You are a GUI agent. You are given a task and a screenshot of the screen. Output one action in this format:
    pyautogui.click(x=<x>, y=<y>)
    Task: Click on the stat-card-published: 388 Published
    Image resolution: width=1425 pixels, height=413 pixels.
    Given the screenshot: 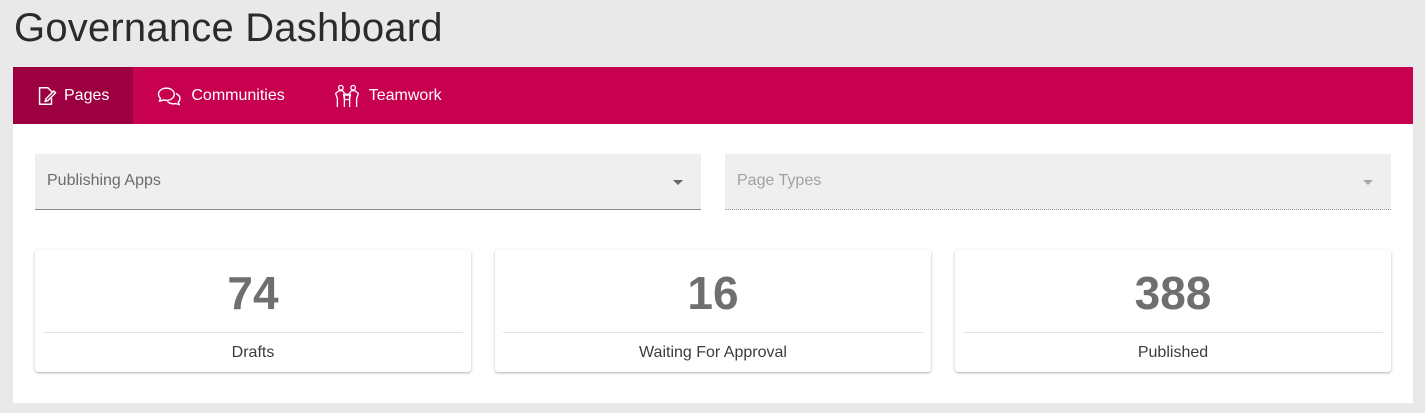 What is the action you would take?
    pyautogui.click(x=1173, y=311)
    